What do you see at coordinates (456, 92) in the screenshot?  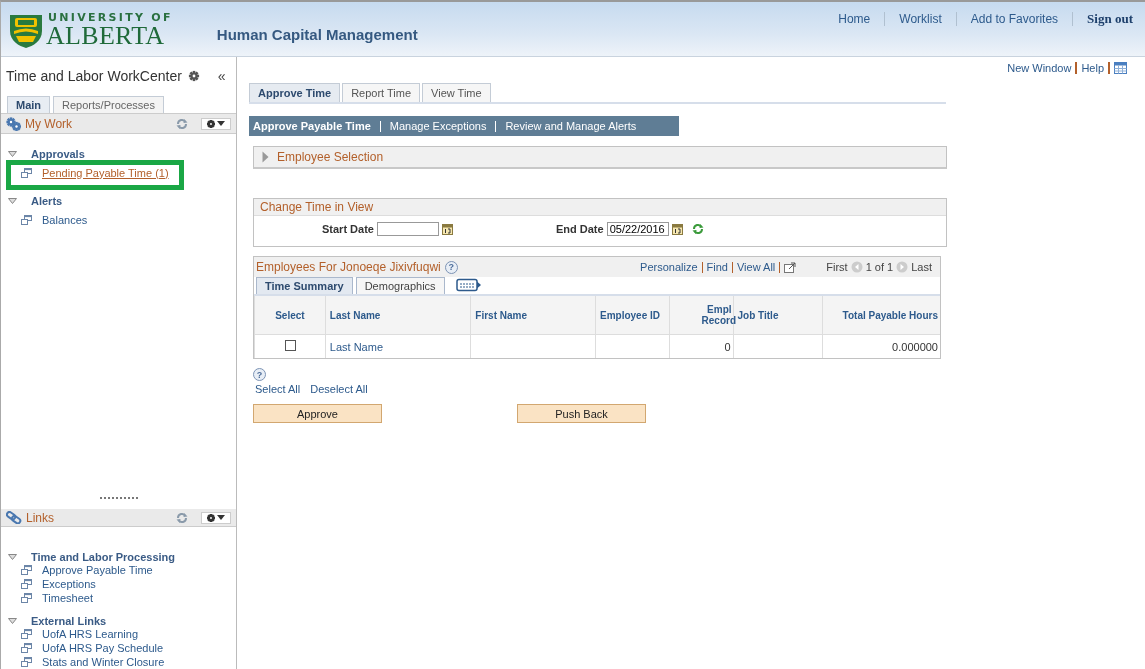 I see `tab: View Time` at bounding box center [456, 92].